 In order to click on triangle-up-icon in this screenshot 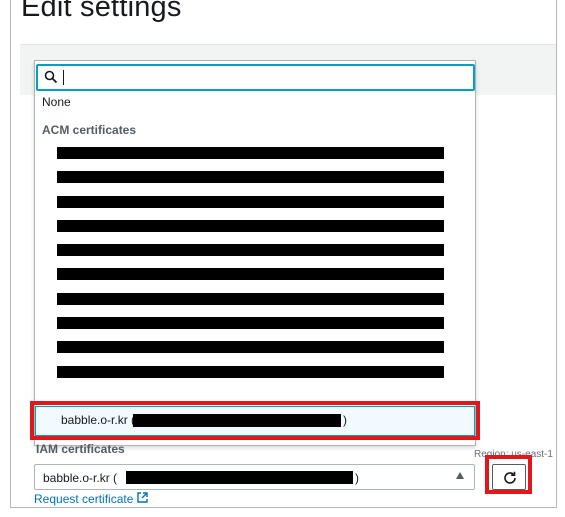, I will do `click(460, 475)`.